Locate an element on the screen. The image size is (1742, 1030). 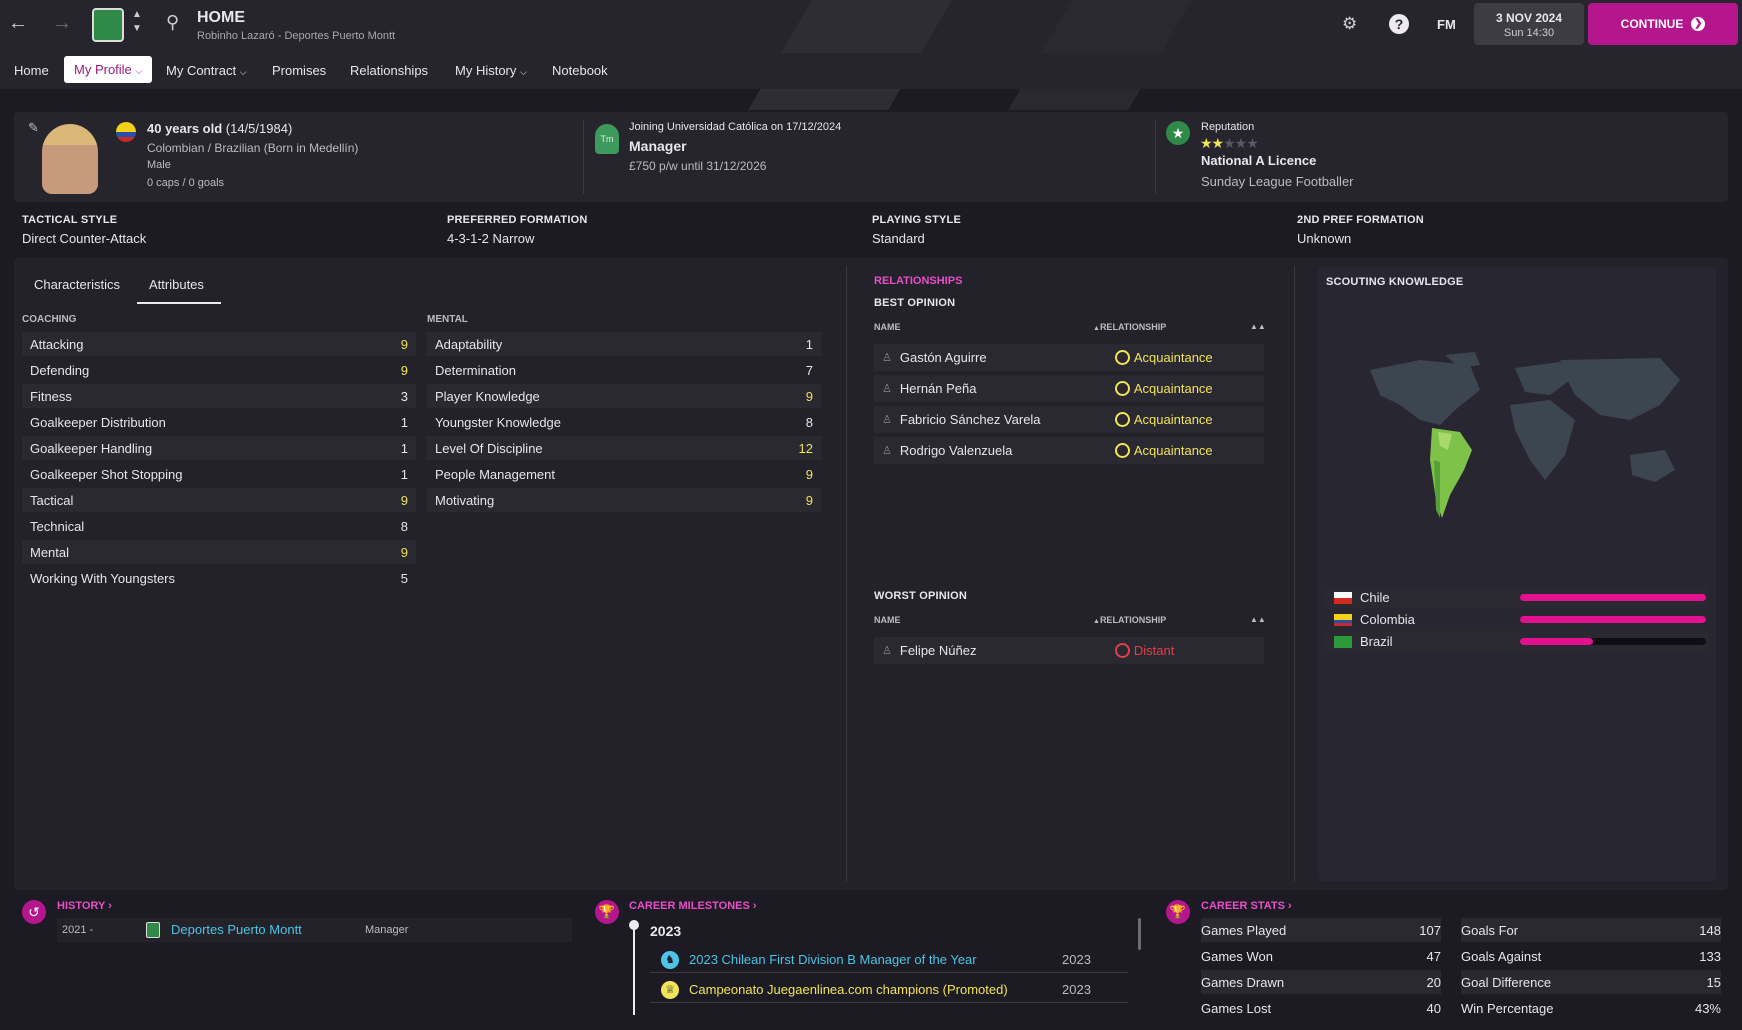
club-badge is located at coordinates (108, 25).